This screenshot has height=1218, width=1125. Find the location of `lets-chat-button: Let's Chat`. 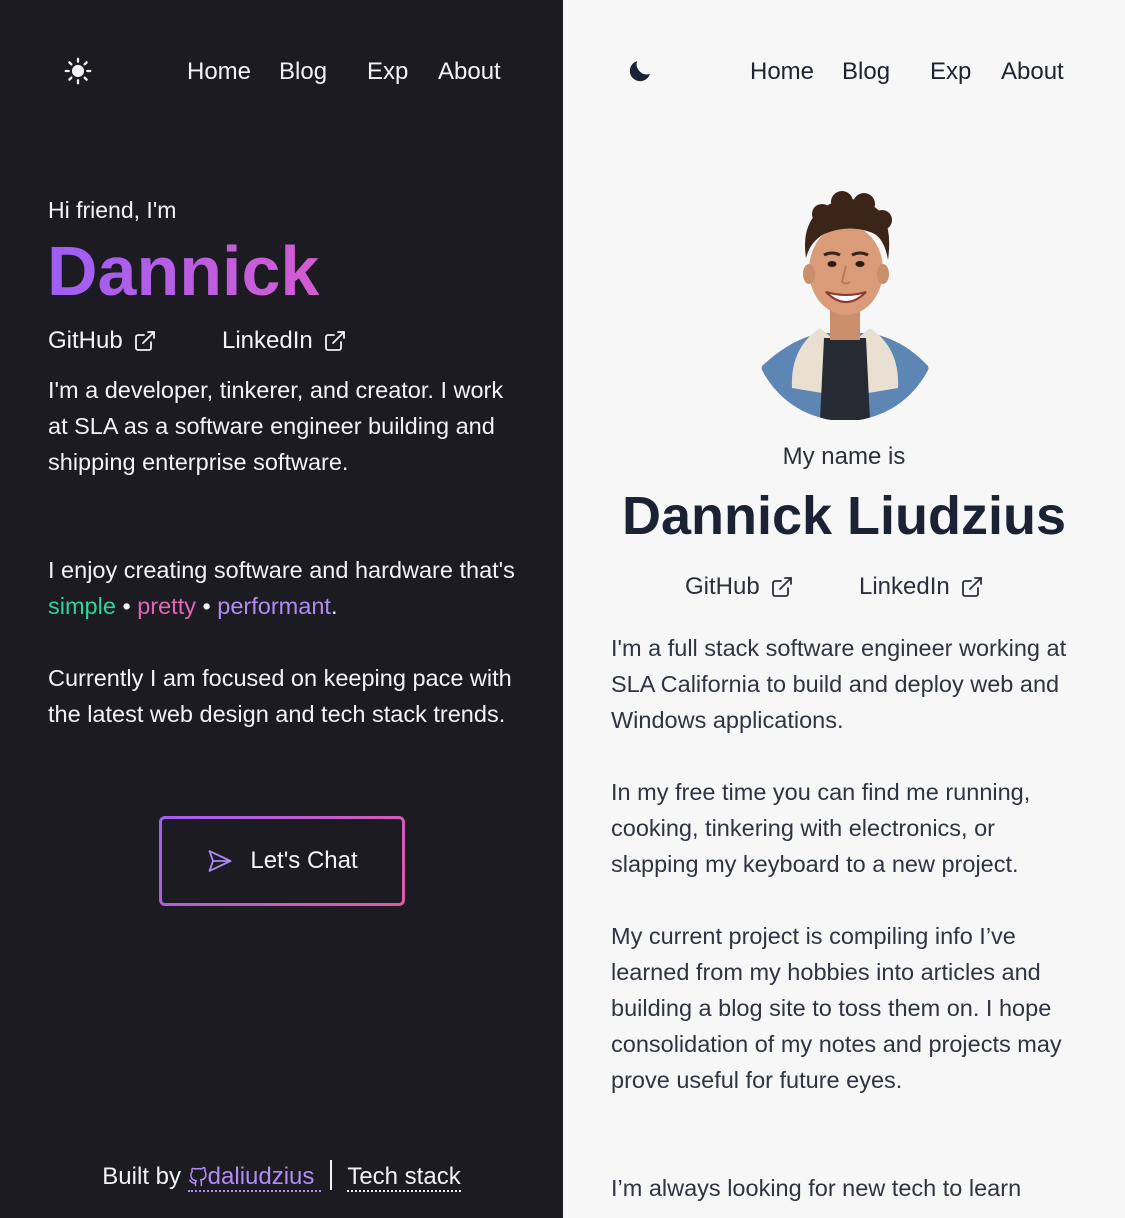

lets-chat-button: Let's Chat is located at coordinates (282, 861).